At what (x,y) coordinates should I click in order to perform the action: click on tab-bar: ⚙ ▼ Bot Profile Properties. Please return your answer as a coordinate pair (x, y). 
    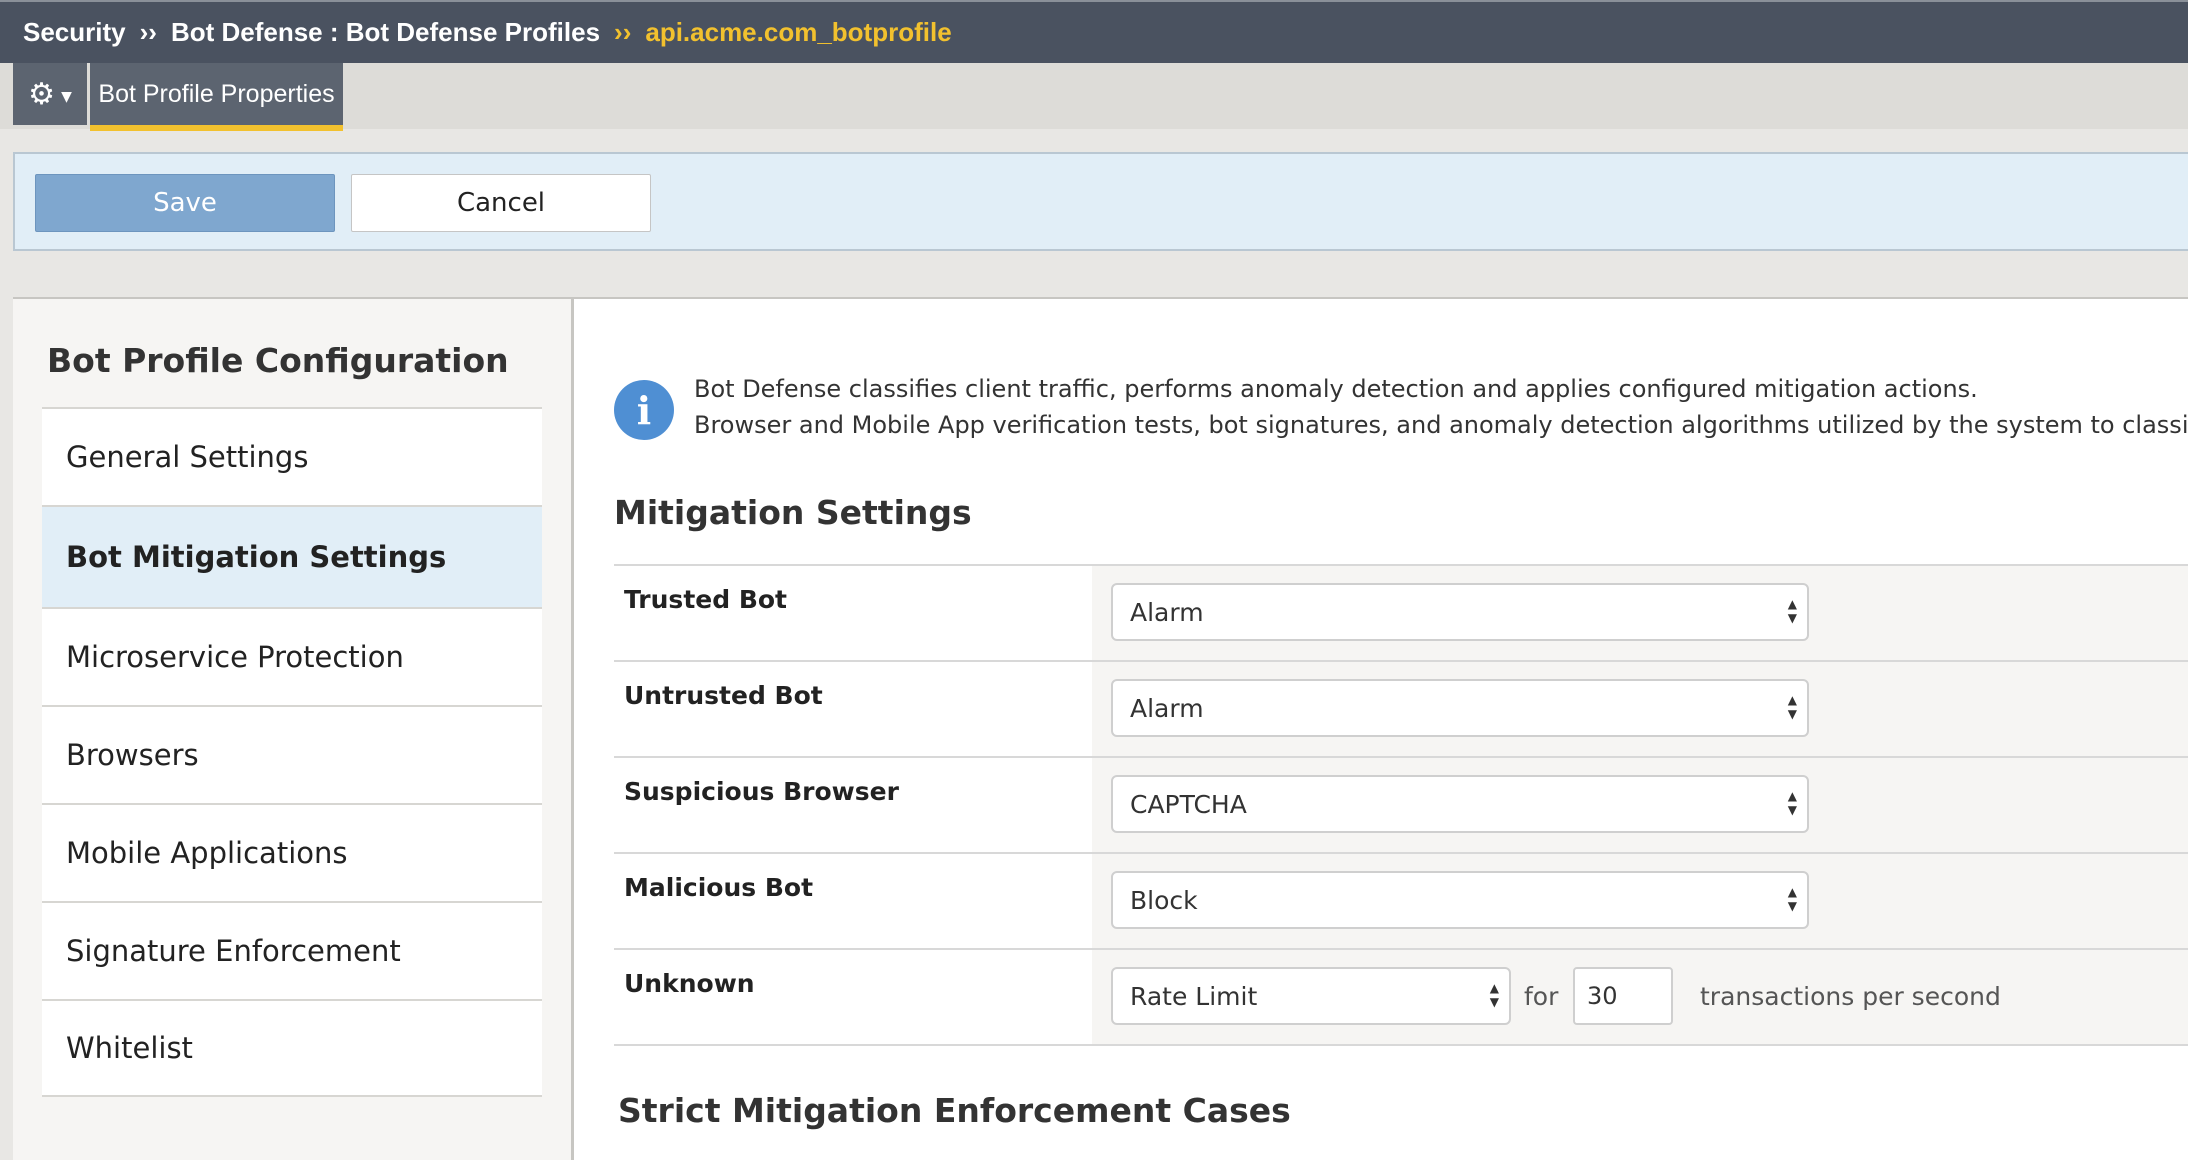
    Looking at the image, I should click on (1094, 97).